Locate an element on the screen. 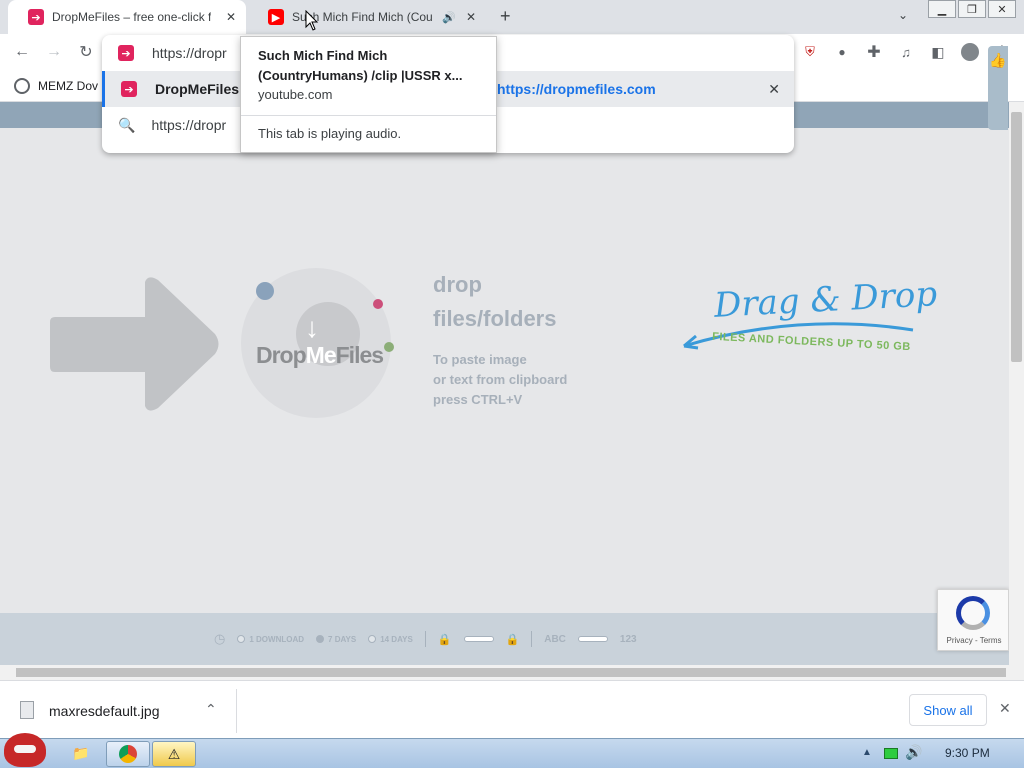  option-7-days: 7 DAYS is located at coordinates (336, 639).